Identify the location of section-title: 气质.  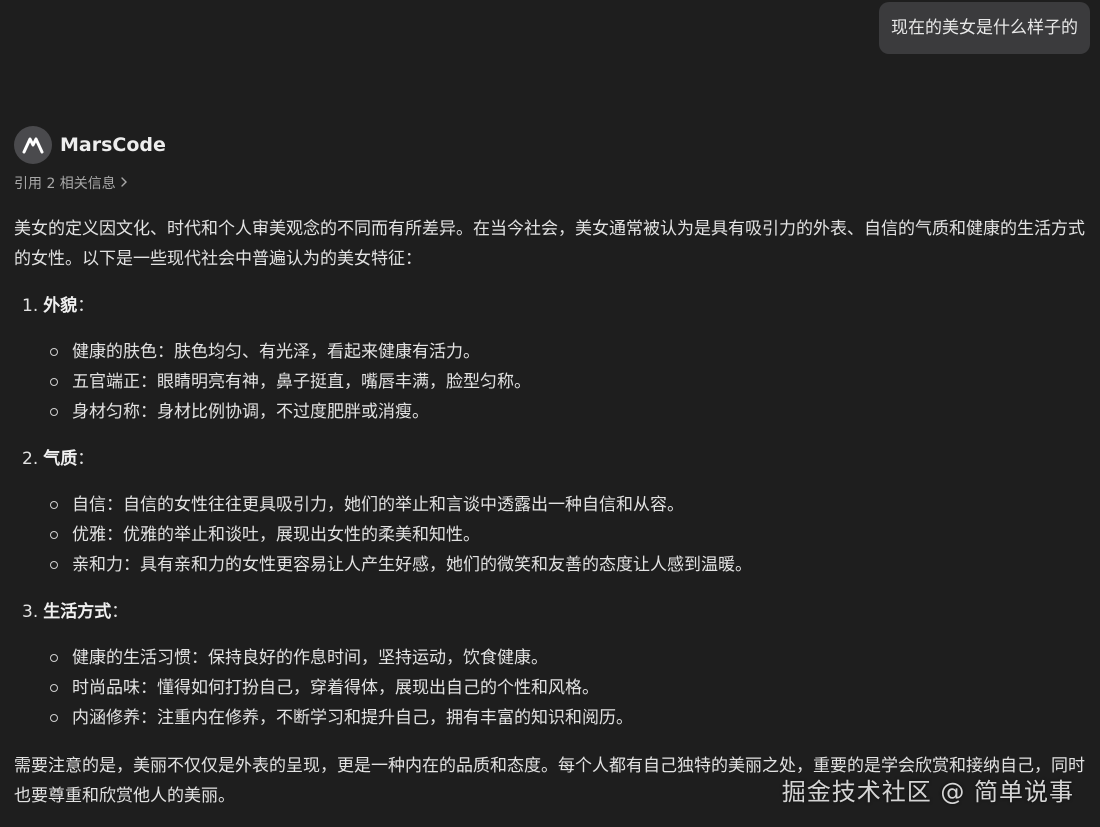
(60, 459).